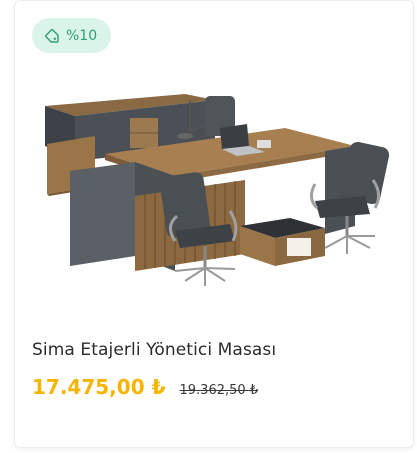 Image resolution: width=417 pixels, height=453 pixels. Describe the element at coordinates (82, 35) in the screenshot. I see `discount-label: %10` at that location.